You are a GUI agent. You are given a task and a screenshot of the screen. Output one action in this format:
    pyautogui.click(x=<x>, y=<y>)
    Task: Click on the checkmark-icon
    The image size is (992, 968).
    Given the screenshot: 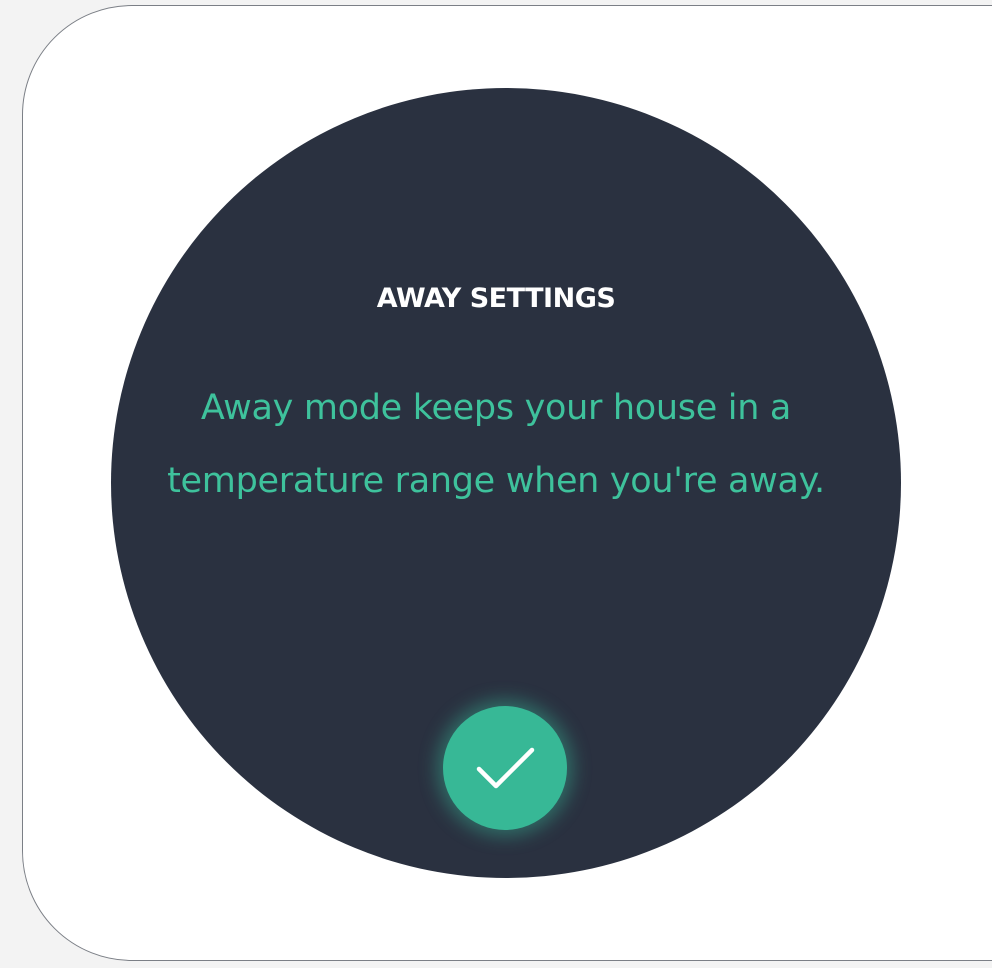 What is the action you would take?
    pyautogui.click(x=505, y=768)
    